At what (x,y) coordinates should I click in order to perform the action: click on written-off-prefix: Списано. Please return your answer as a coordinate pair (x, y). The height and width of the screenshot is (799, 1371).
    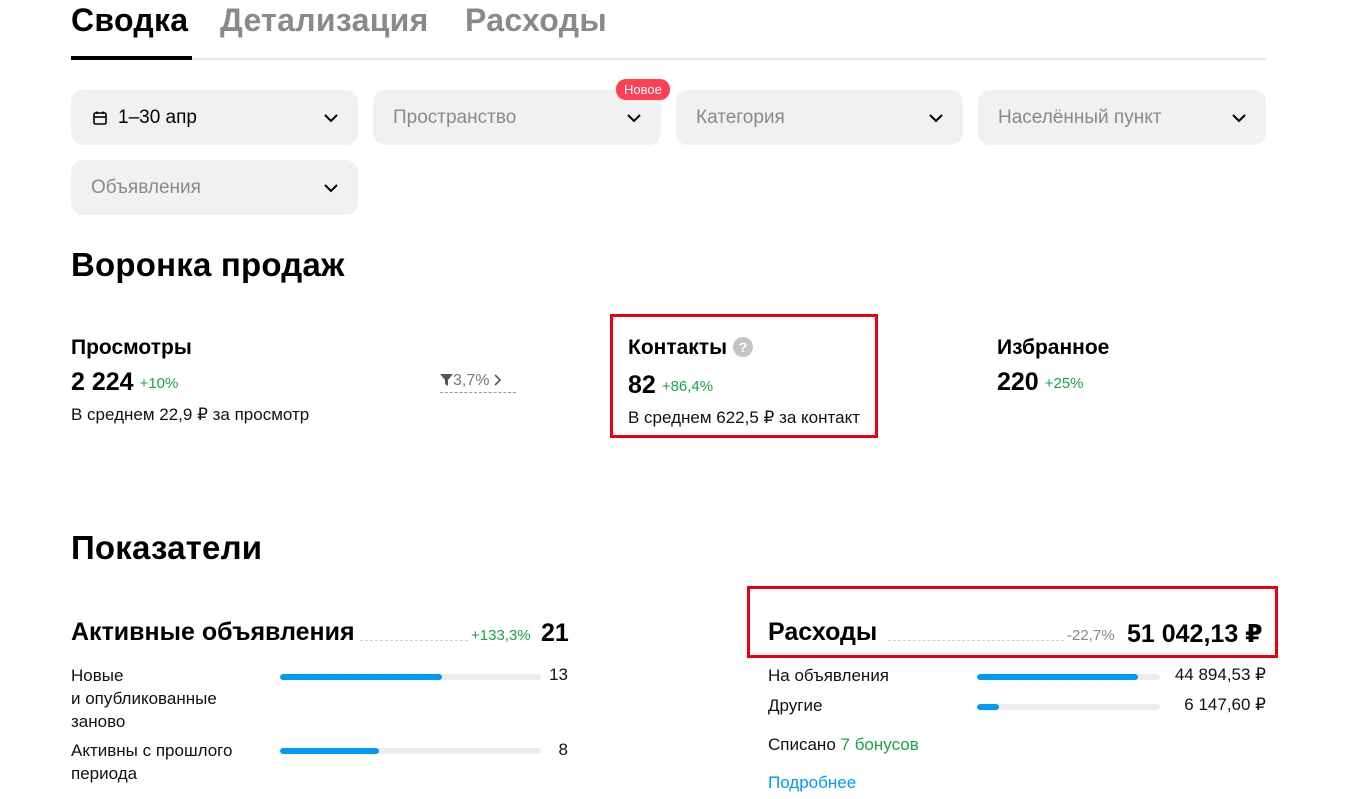
    Looking at the image, I should click on (802, 744).